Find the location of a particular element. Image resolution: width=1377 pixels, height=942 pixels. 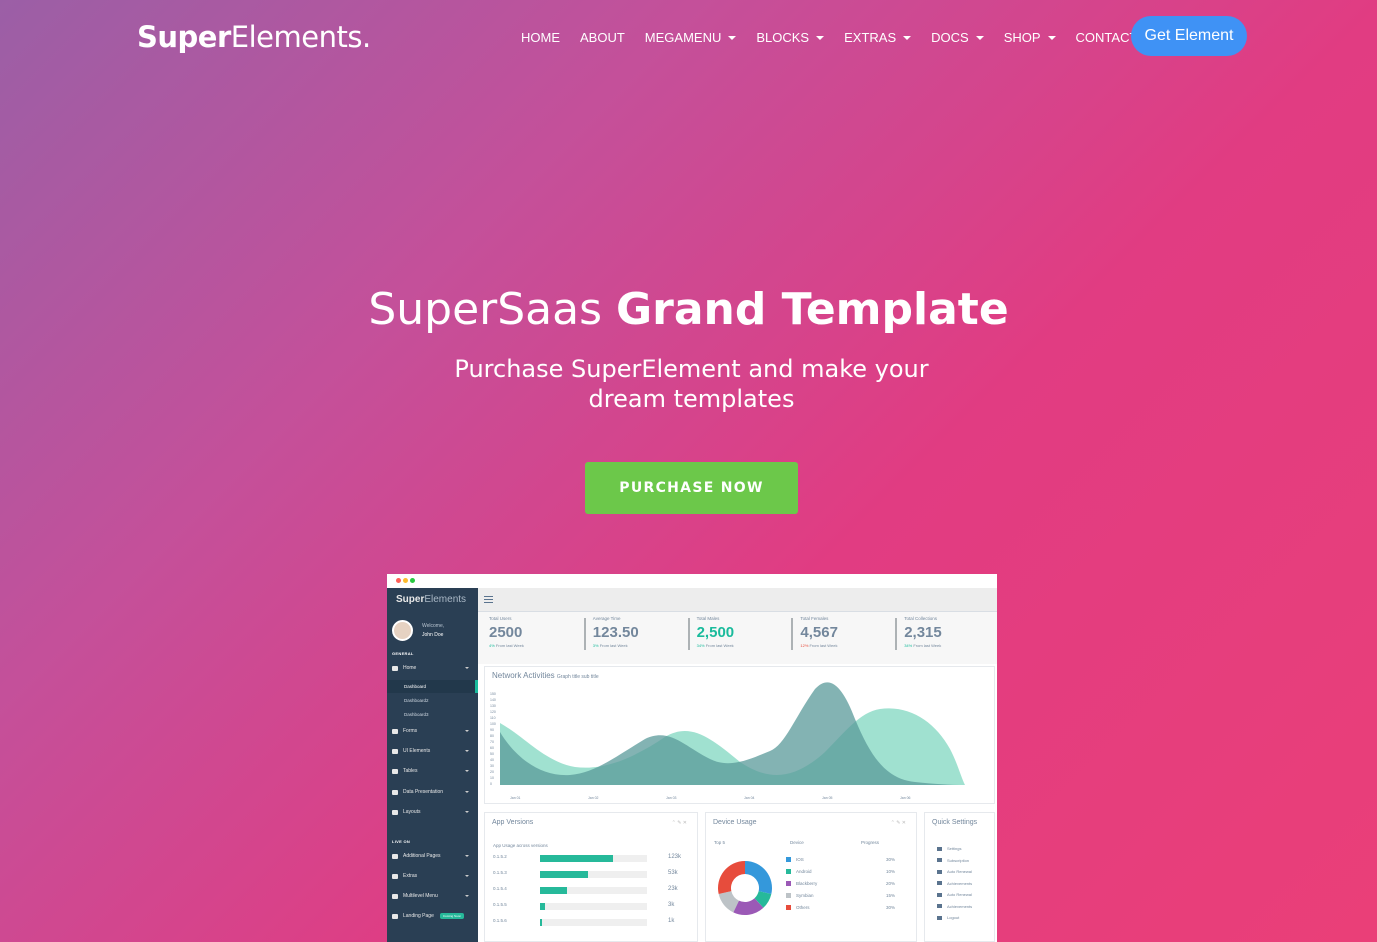

quick-setting-item: Settings is located at coordinates (949, 848).